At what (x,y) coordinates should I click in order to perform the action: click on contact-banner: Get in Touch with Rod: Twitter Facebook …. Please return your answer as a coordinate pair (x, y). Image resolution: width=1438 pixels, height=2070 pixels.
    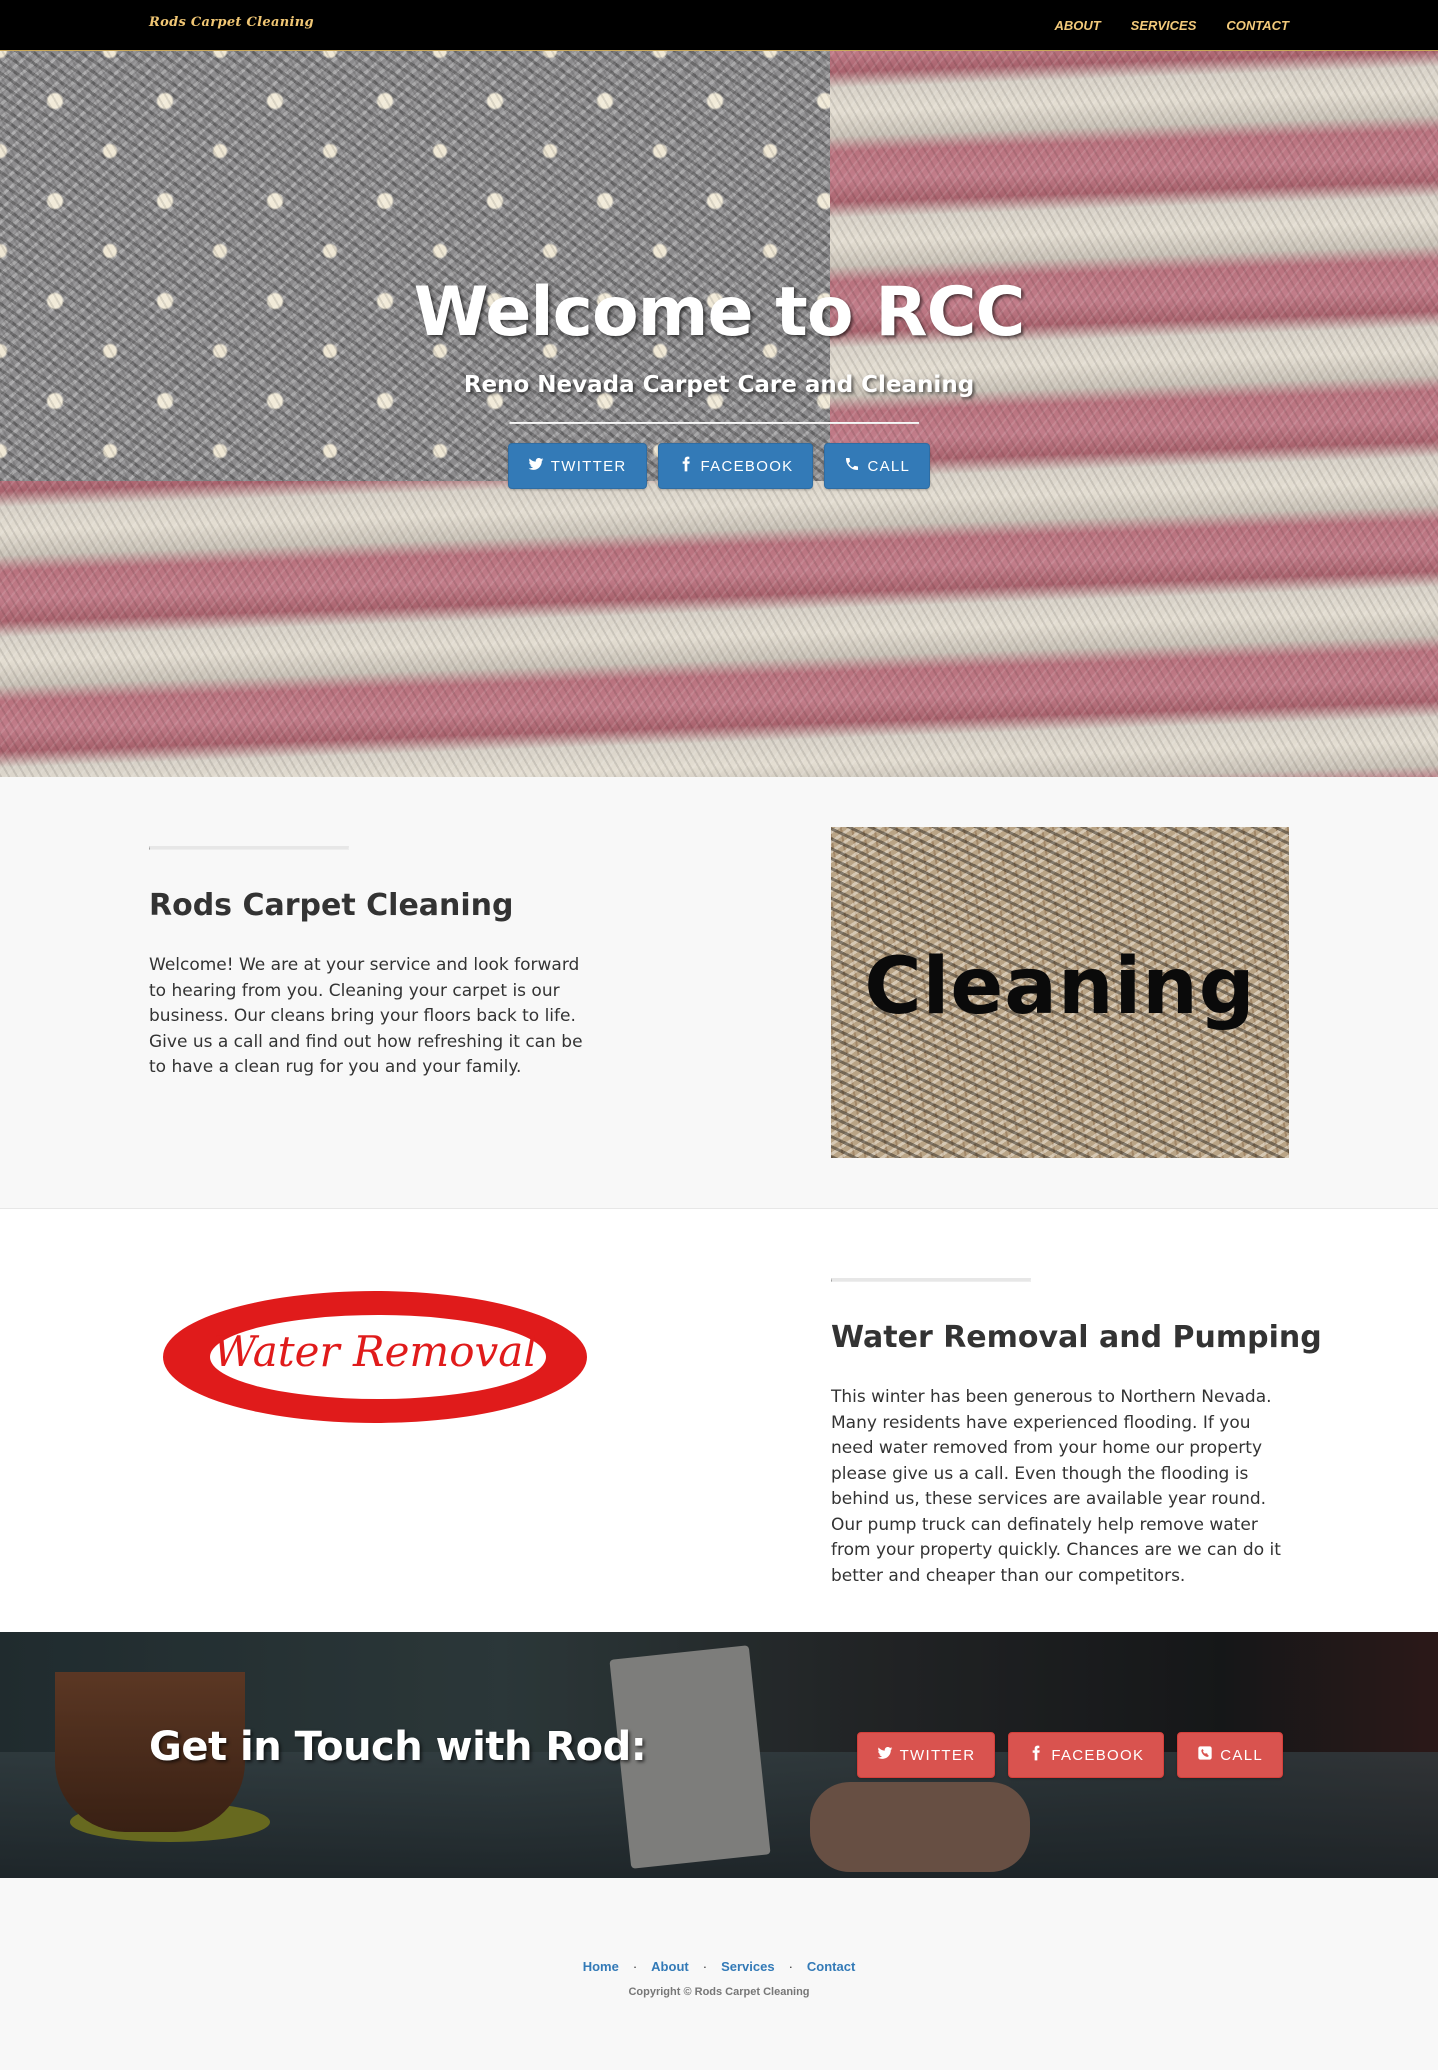
    Looking at the image, I should click on (719, 1755).